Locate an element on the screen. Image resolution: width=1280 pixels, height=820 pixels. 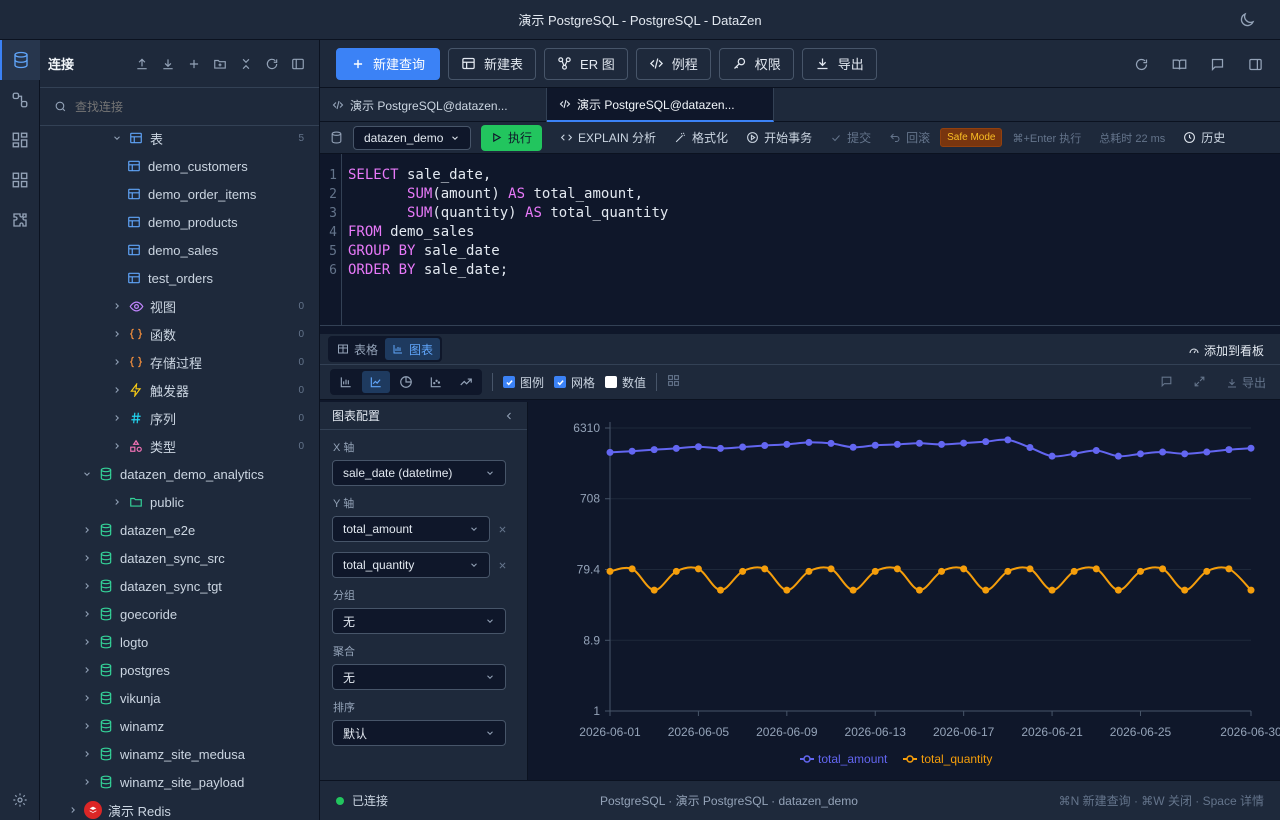
bar-chart-type is located at coordinates (346, 382).